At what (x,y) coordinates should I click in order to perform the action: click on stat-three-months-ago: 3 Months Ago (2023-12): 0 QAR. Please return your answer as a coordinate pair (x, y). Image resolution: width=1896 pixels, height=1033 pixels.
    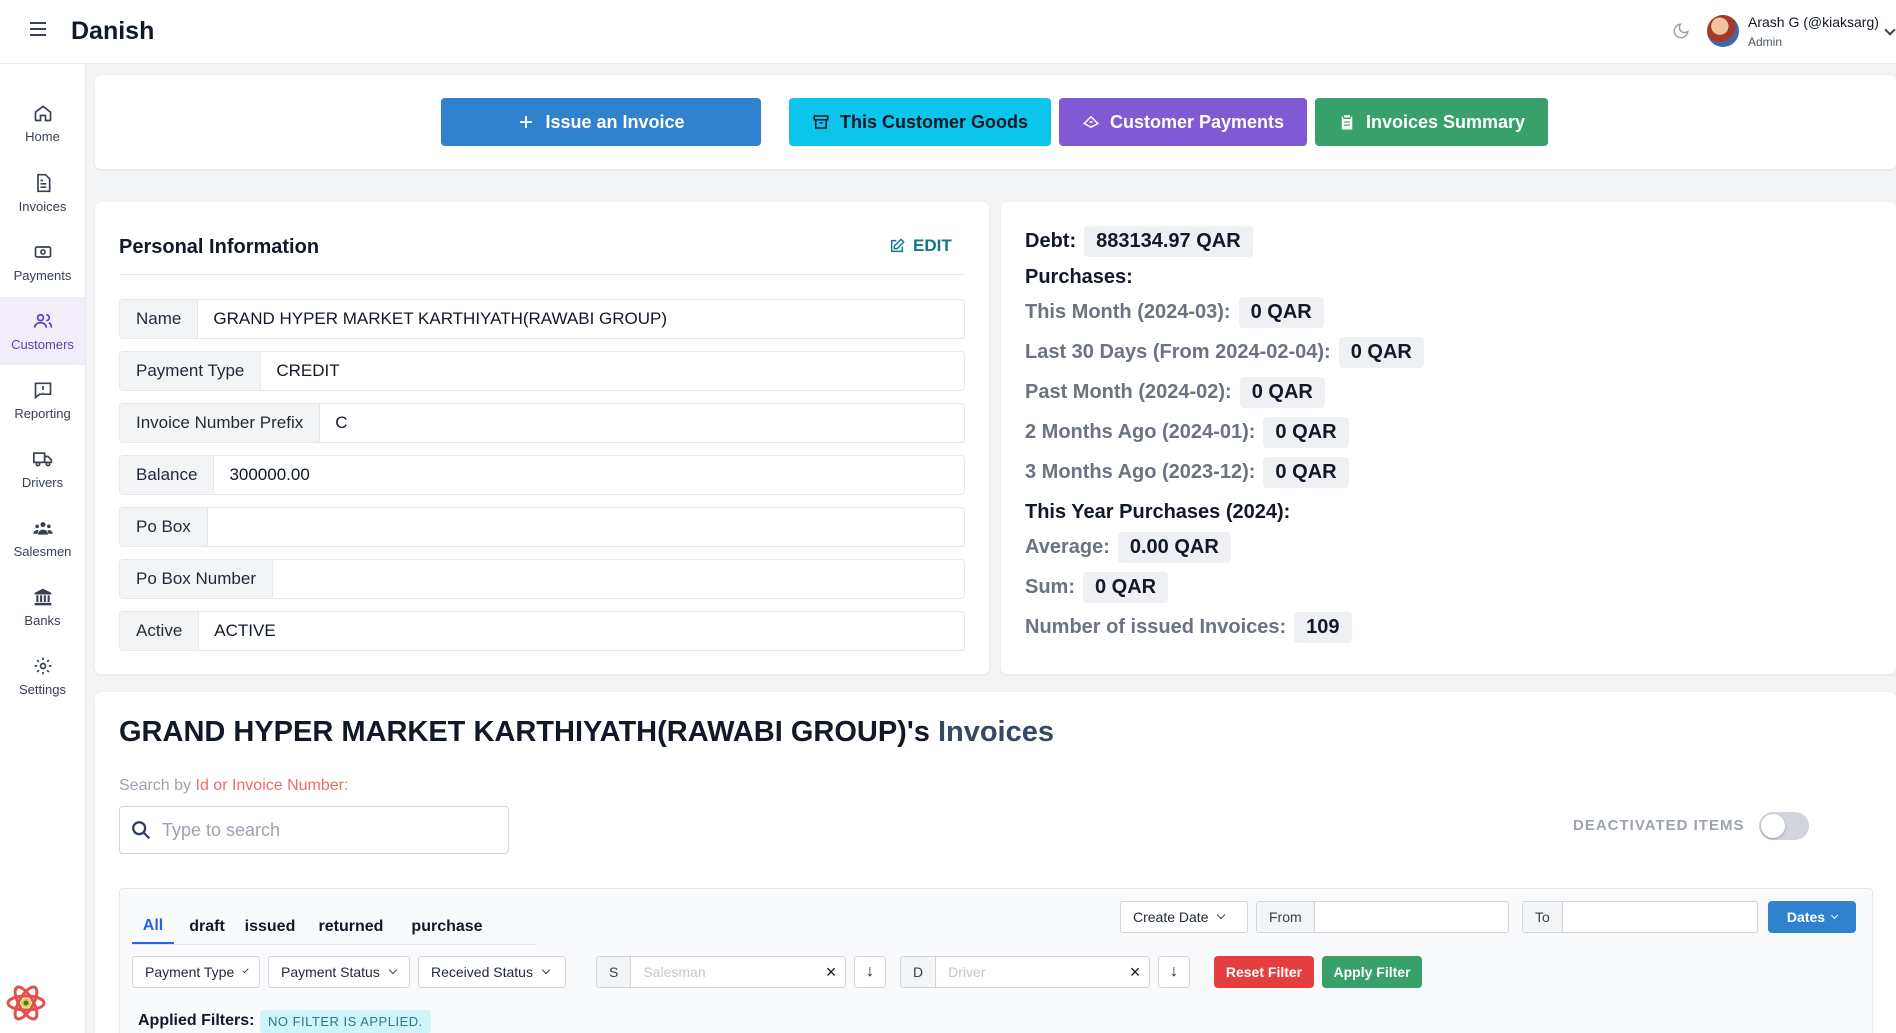
    Looking at the image, I should click on (1187, 472).